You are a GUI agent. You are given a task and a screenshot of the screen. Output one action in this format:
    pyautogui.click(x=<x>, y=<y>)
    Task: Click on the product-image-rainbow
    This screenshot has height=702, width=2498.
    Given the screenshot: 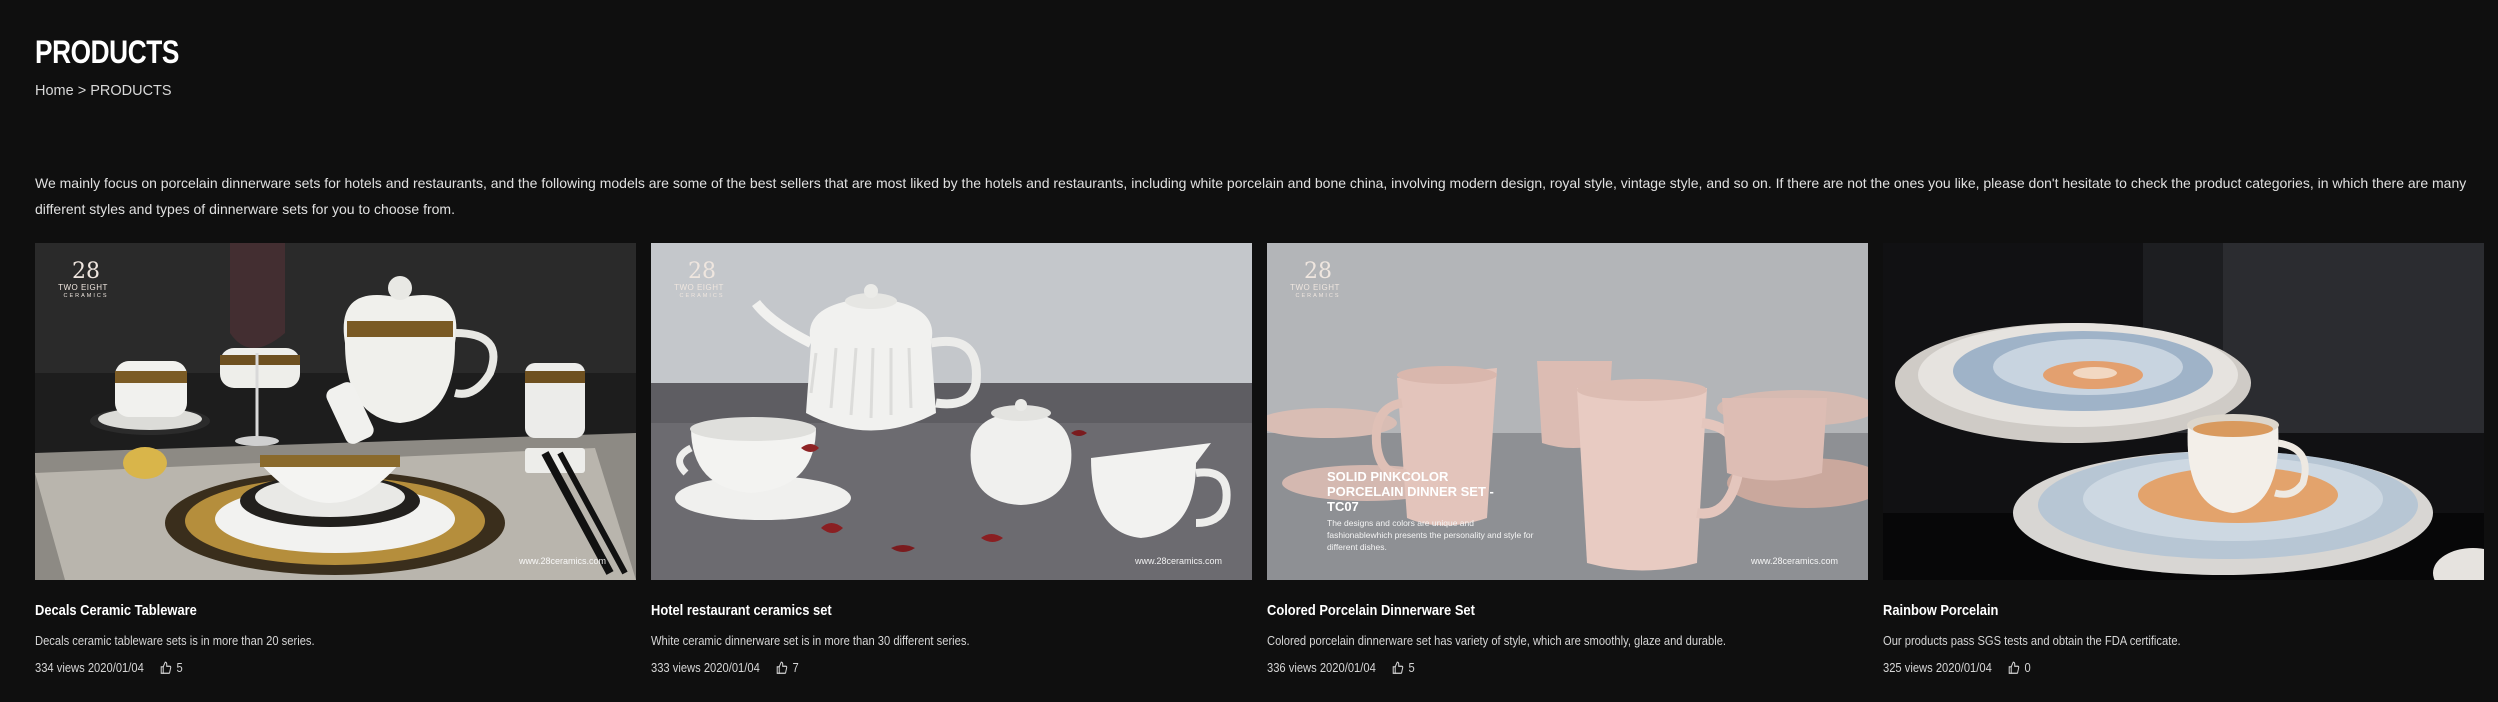 What is the action you would take?
    pyautogui.click(x=2183, y=411)
    